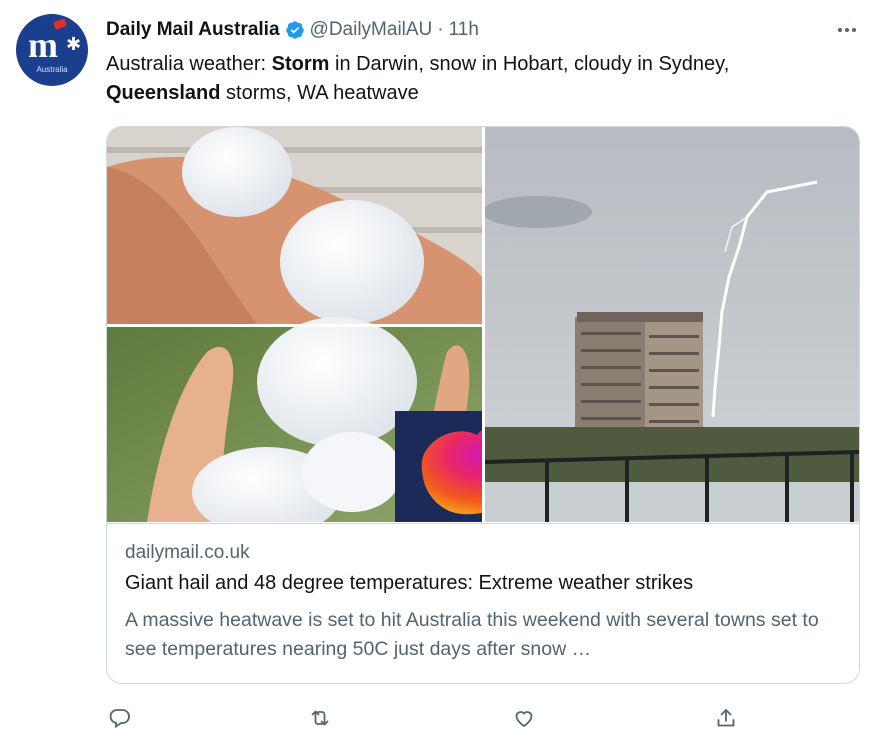  I want to click on avatar-star-icon: ✱, so click(74, 44).